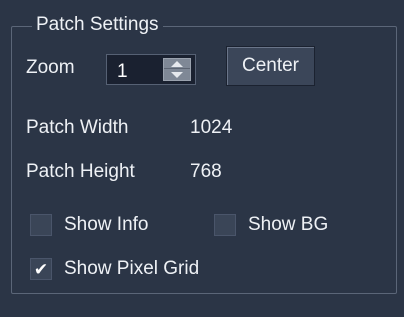 The image size is (404, 317). I want to click on show-bg-checkbox, so click(225, 225).